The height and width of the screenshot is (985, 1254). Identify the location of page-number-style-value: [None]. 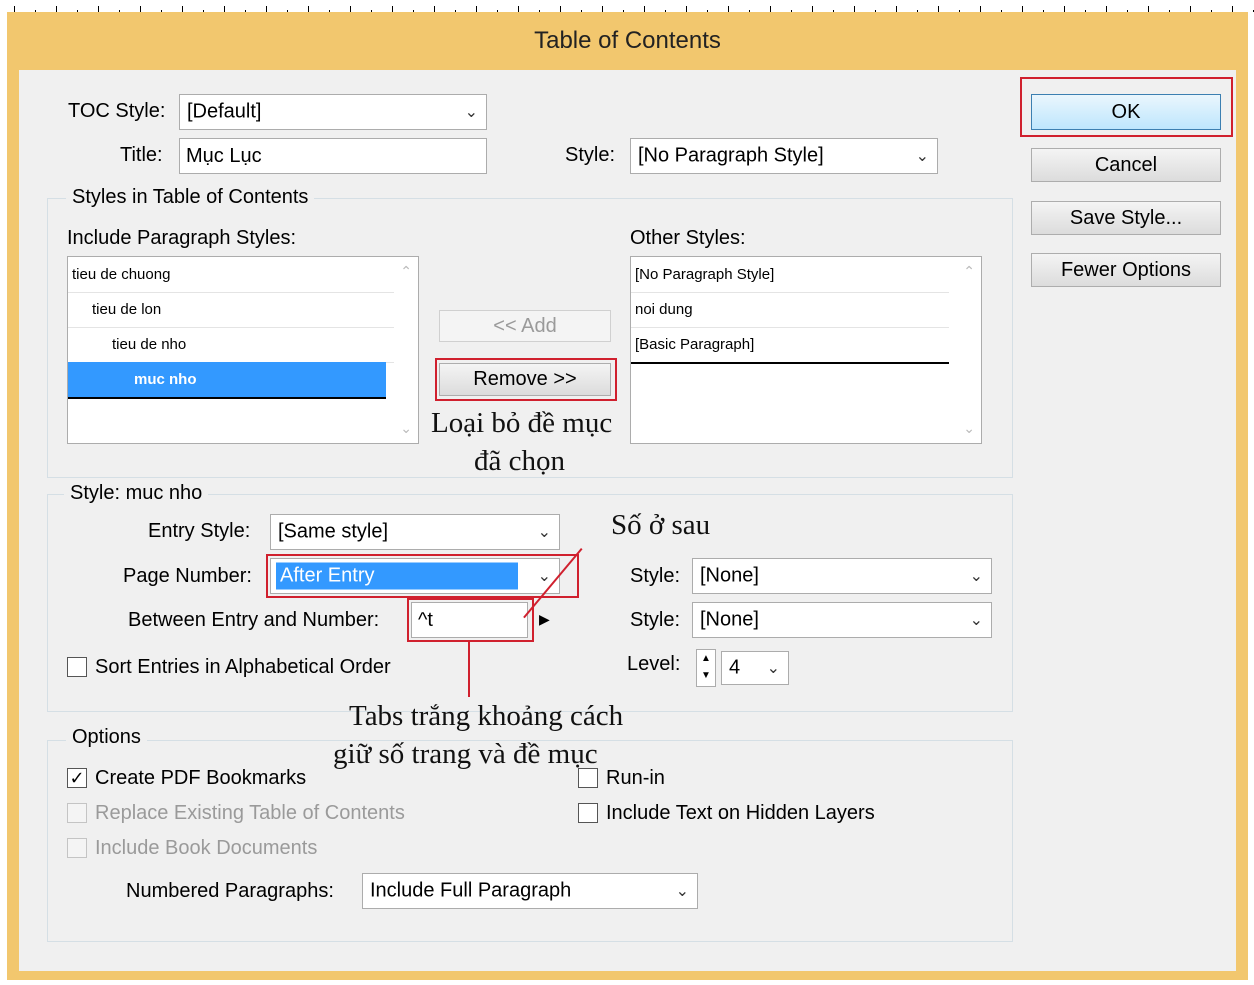
(729, 575).